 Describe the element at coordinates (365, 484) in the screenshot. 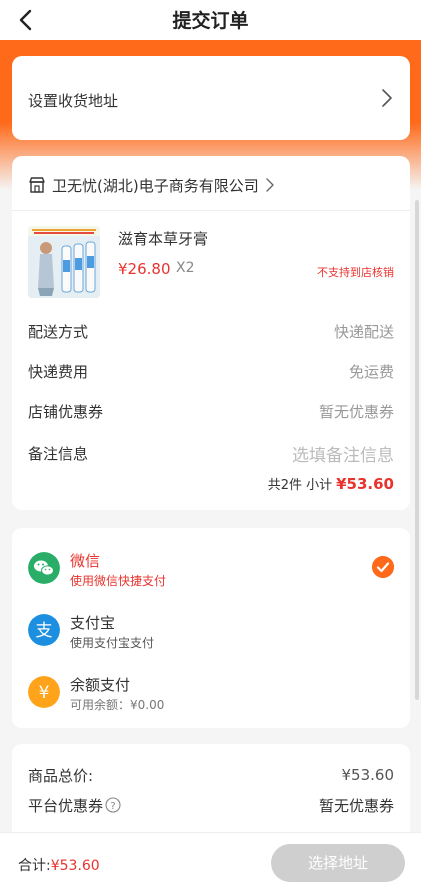

I see `subtotal-amount: ¥53.60` at that location.